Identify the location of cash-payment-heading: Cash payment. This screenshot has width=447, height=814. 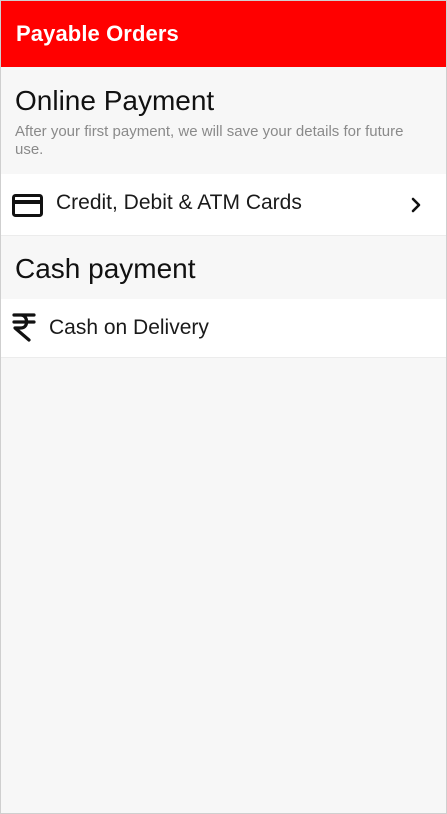
(105, 268).